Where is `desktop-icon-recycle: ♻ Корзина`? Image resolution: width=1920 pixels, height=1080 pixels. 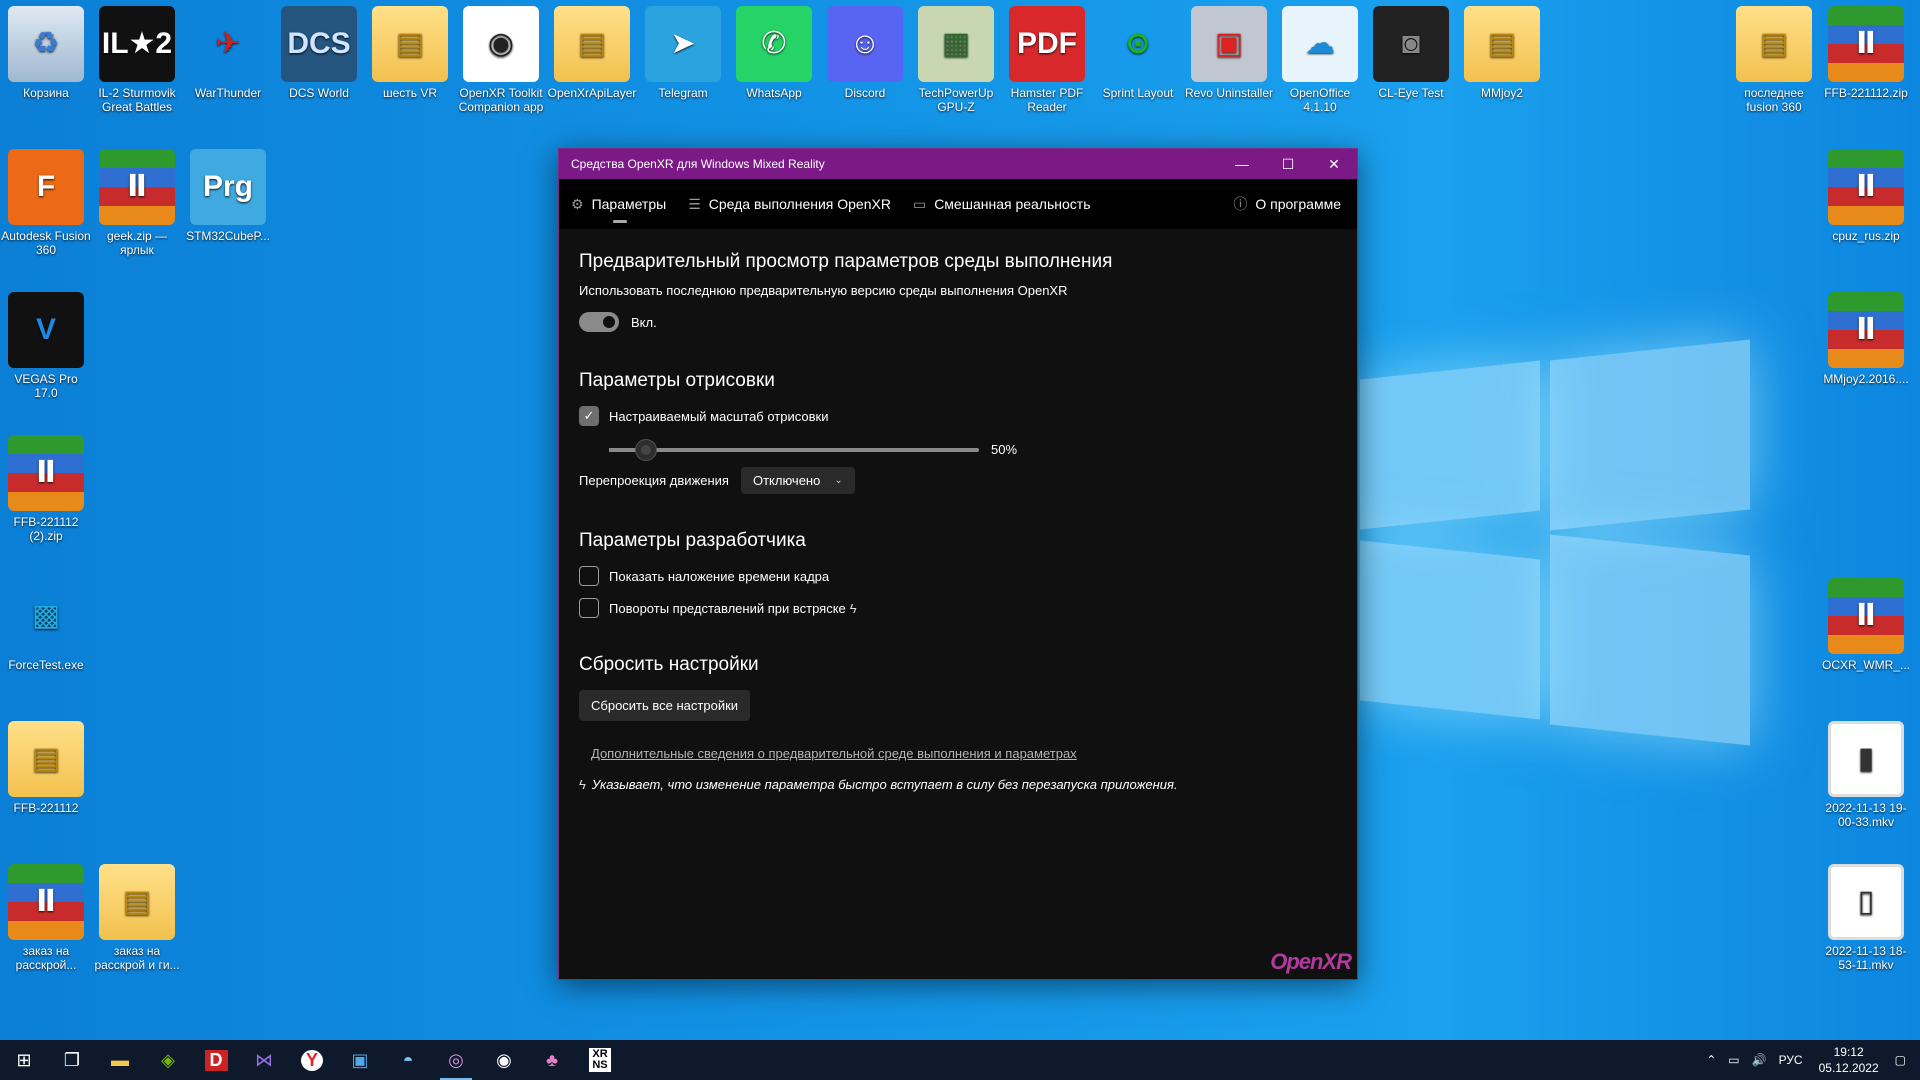 desktop-icon-recycle: ♻ Корзина is located at coordinates (46, 53).